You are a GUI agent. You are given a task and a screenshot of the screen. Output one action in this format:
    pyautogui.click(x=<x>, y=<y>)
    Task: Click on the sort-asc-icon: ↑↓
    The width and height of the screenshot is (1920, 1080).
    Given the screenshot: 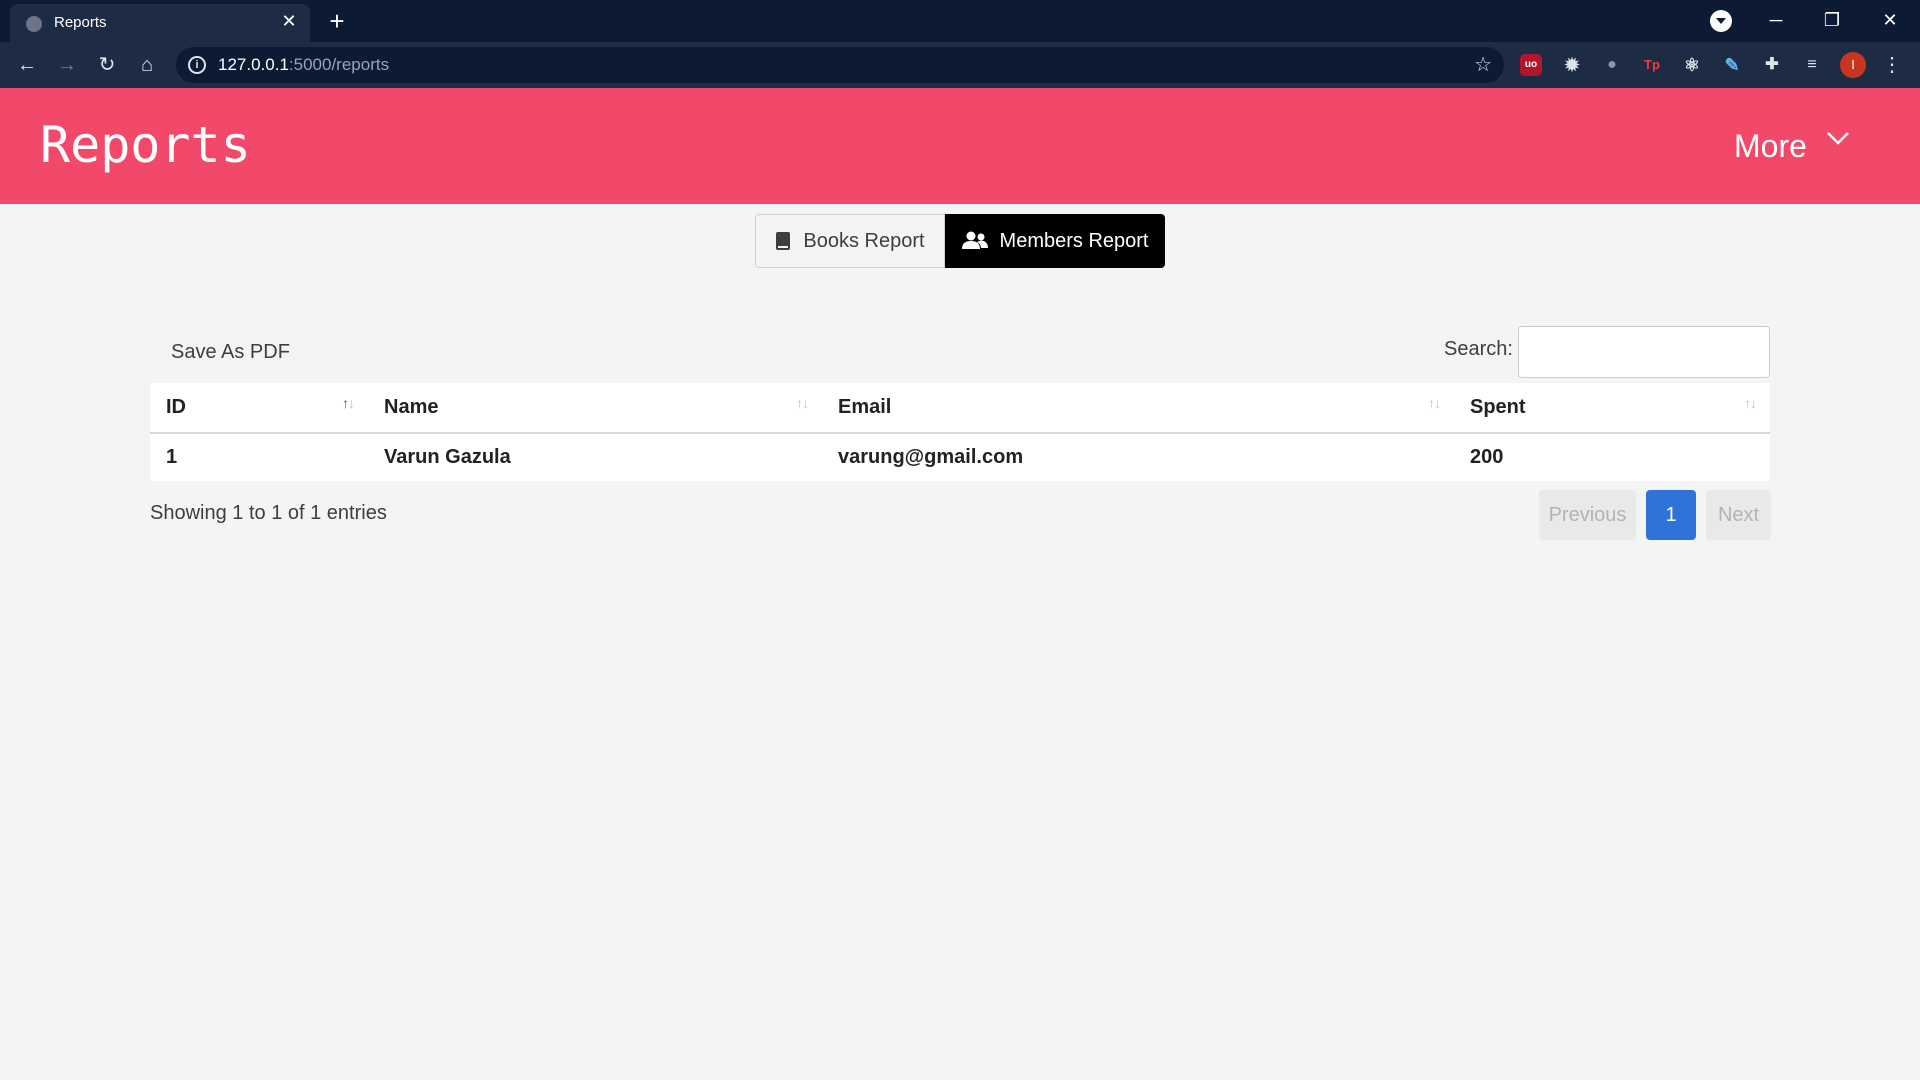 What is the action you would take?
    pyautogui.click(x=348, y=403)
    